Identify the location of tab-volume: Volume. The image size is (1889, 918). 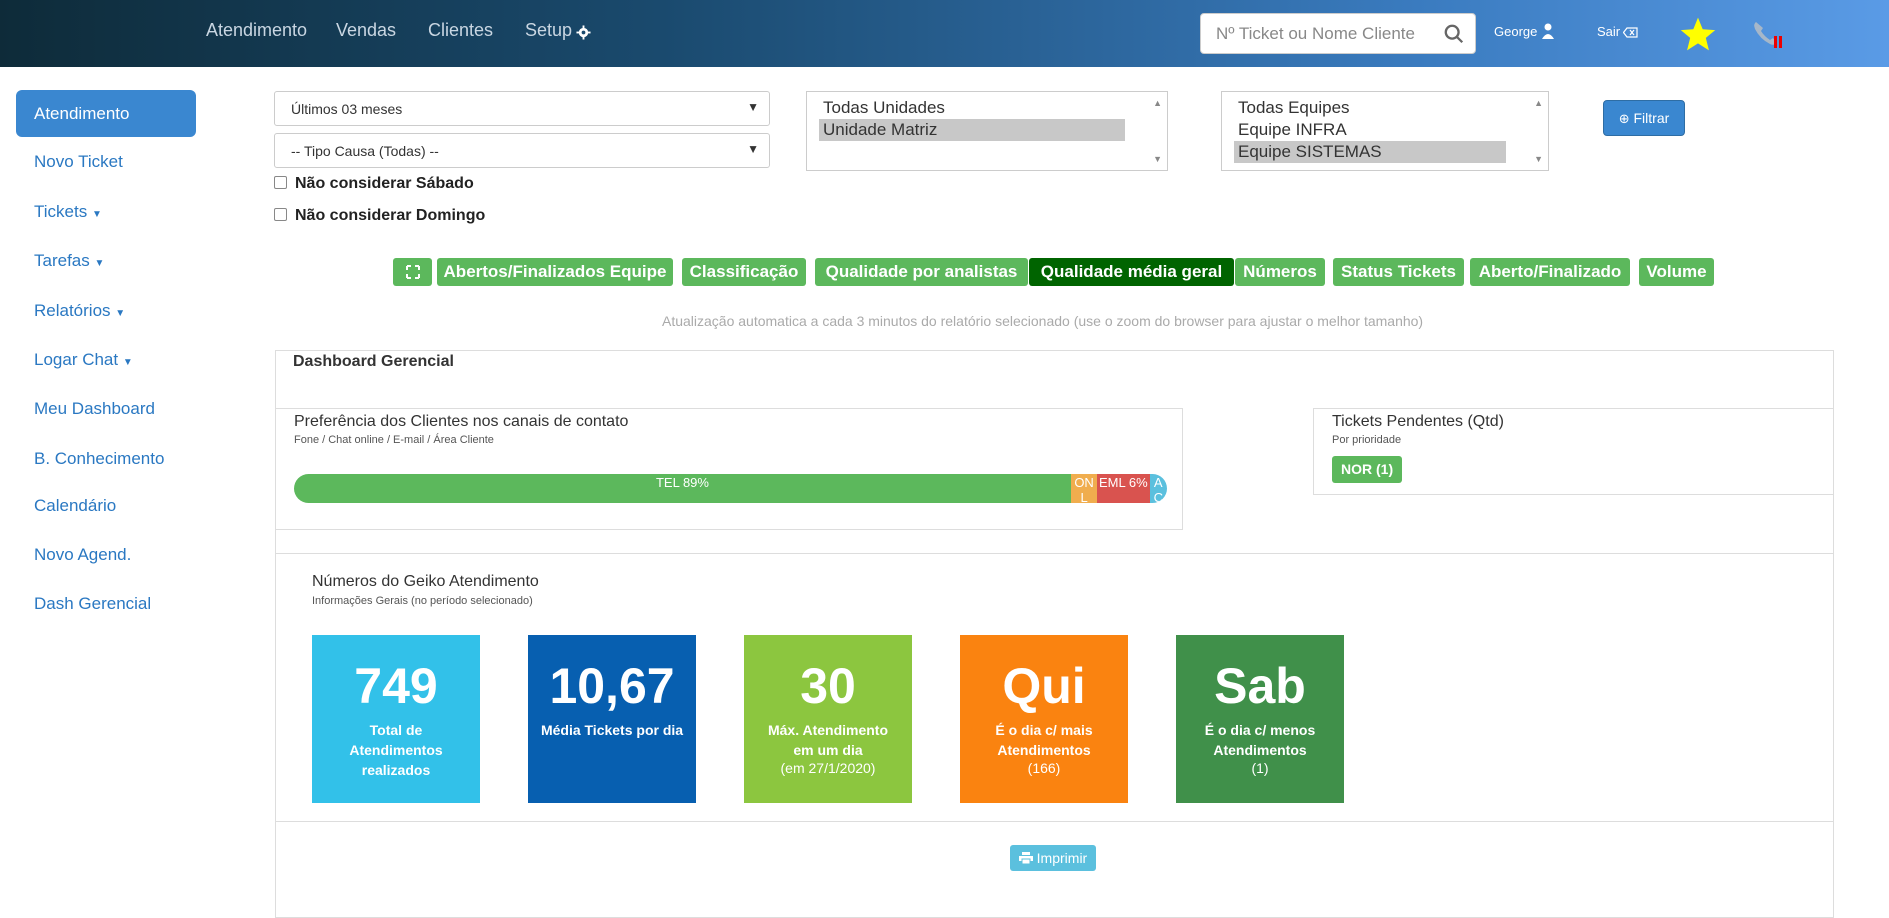
(1676, 272).